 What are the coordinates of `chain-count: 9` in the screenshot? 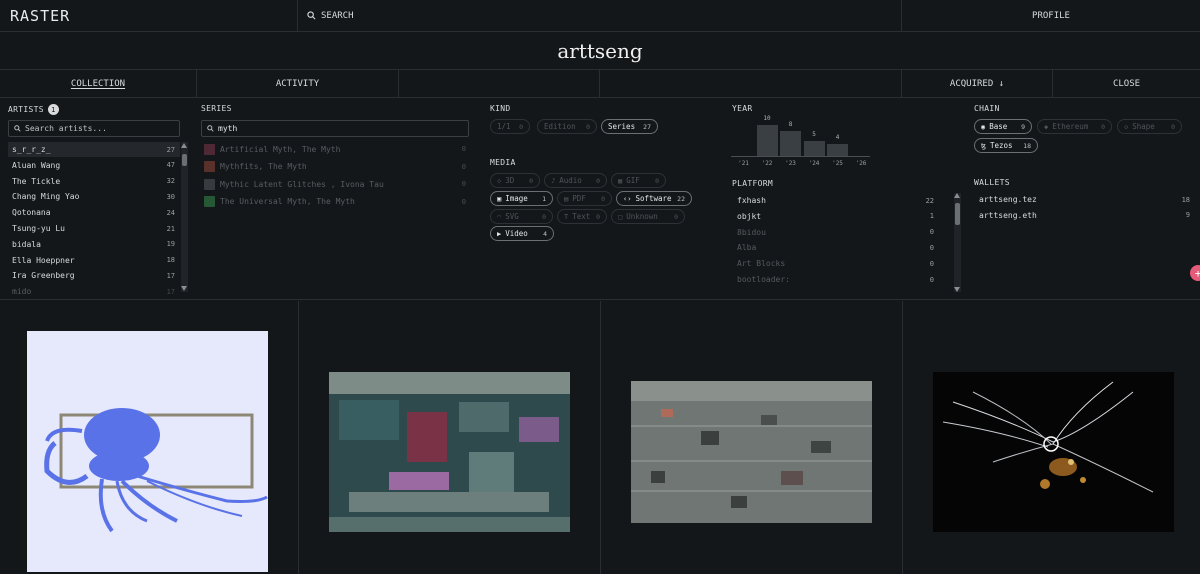 It's located at (1023, 126).